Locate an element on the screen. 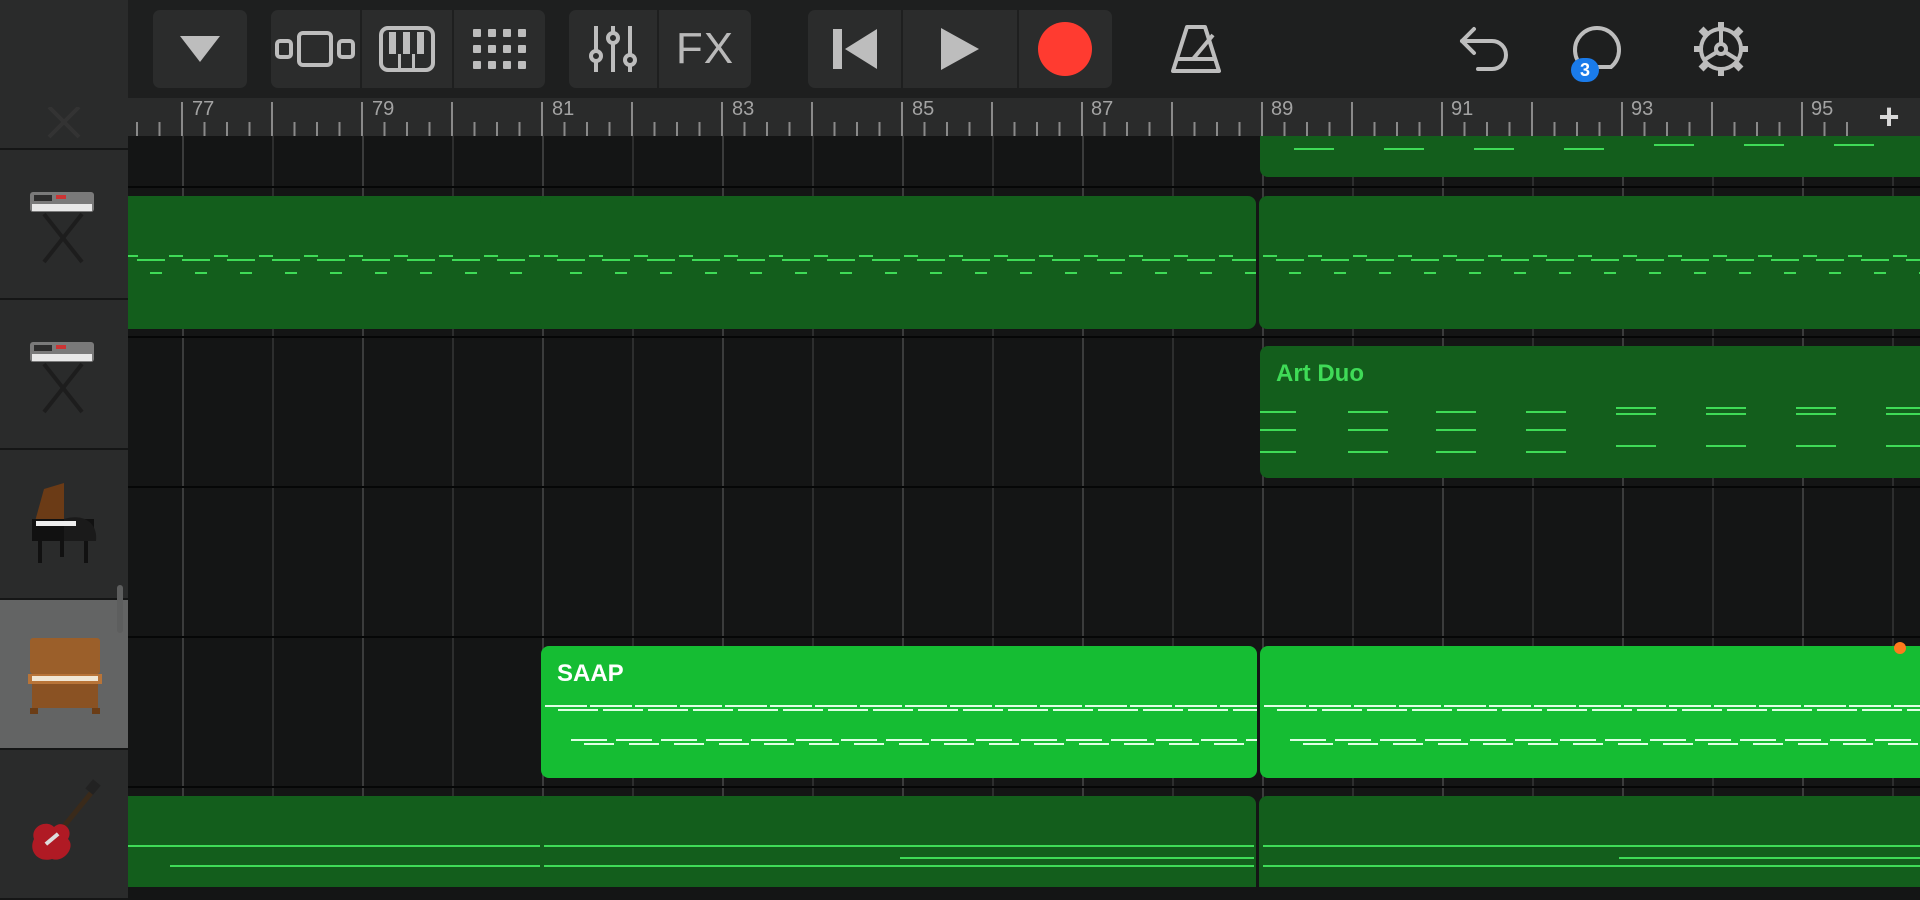 The image size is (1920, 900). settings-button is located at coordinates (1721, 49).